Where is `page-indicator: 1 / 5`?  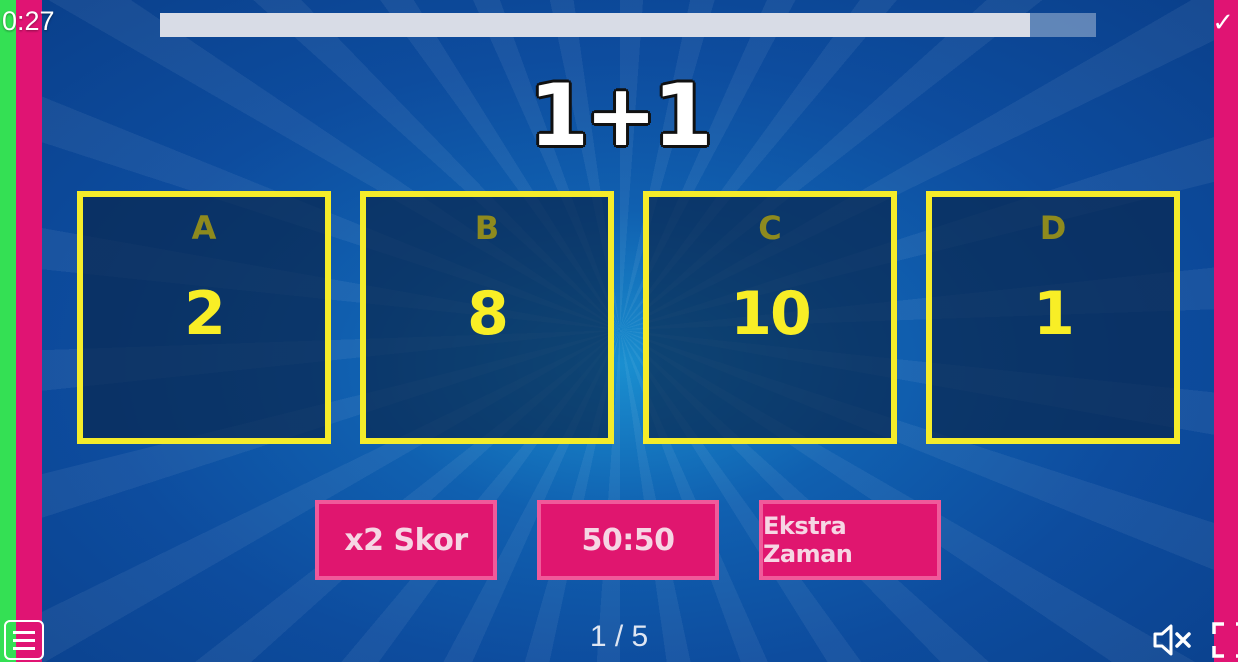
page-indicator: 1 / 5 is located at coordinates (619, 636).